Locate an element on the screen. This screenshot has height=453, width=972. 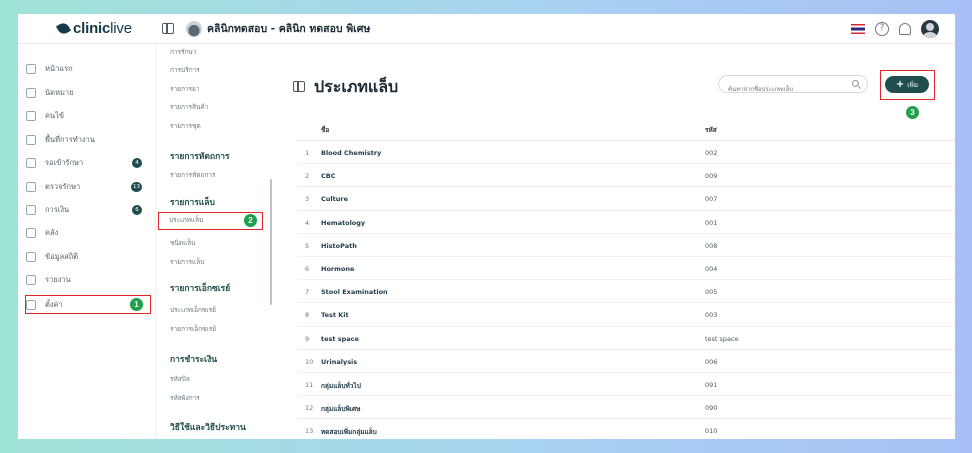
plus-icon: + is located at coordinates (900, 84).